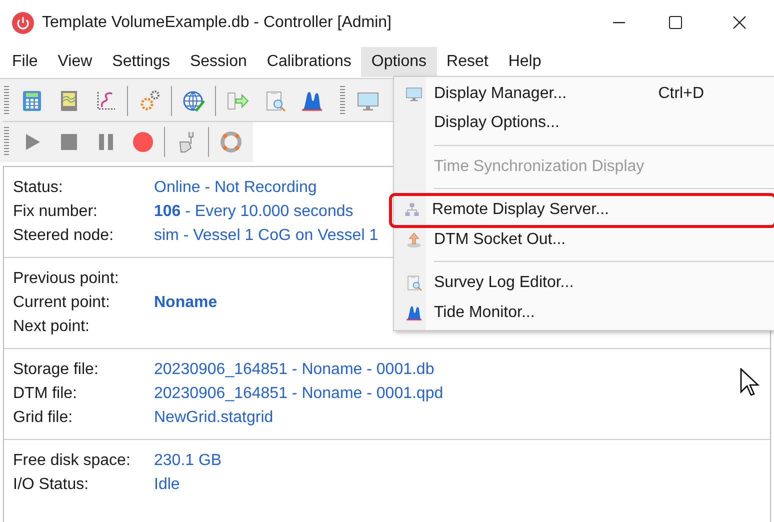 The height and width of the screenshot is (522, 774). What do you see at coordinates (43, 418) in the screenshot?
I see `field-label: Grid file:` at bounding box center [43, 418].